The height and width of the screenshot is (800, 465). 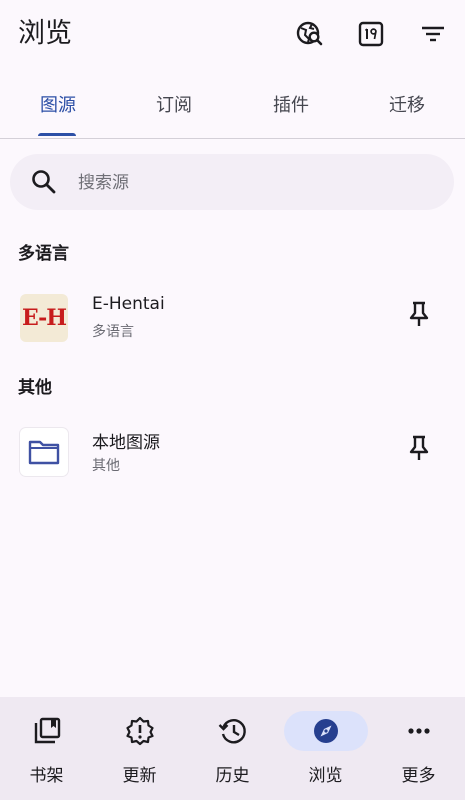 I want to click on ehentai-logo-icon: E-H, so click(x=44, y=318).